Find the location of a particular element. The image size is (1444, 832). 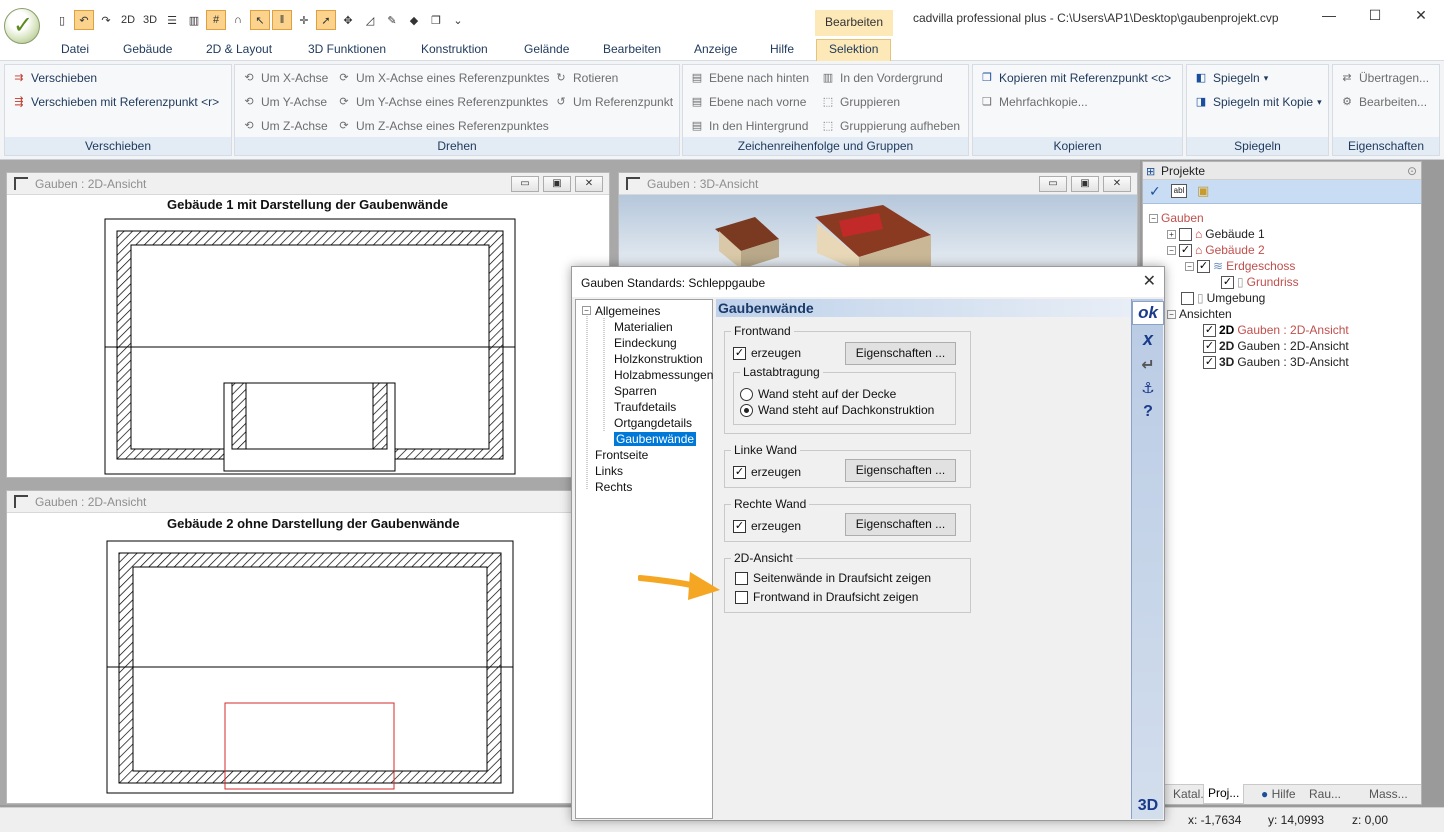

tree-item-umgebung: ▯ Umgebung is located at coordinates (1223, 298).